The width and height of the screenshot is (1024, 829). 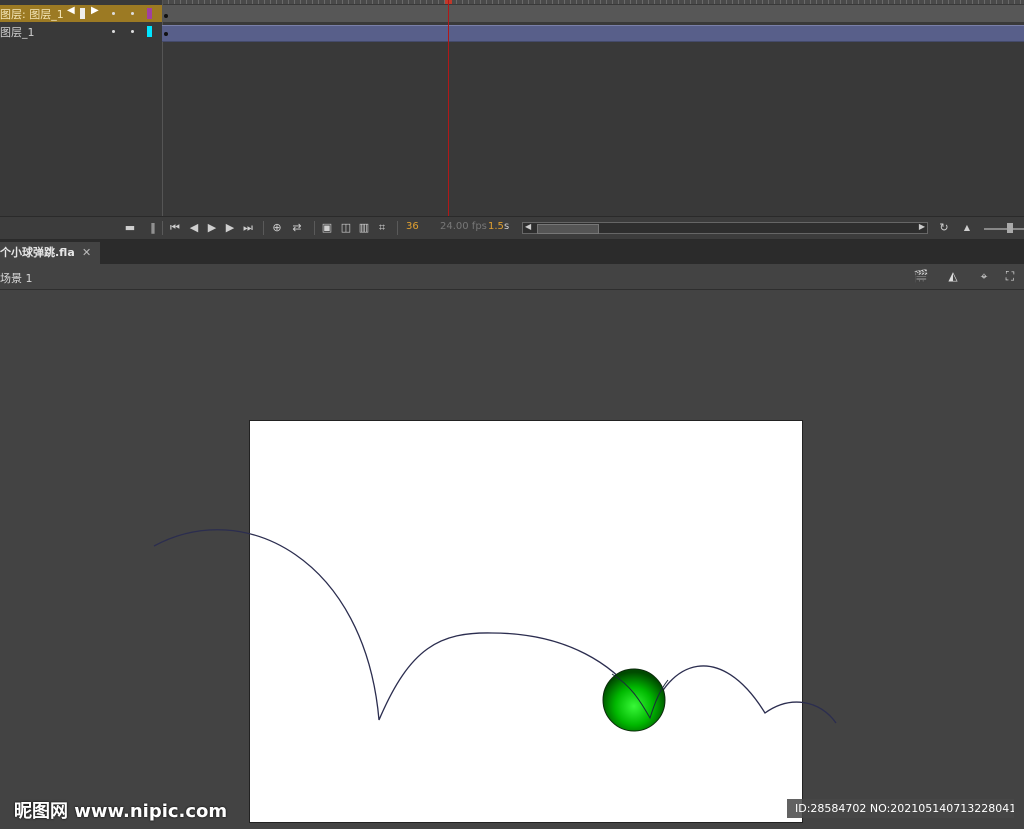 I want to click on scene-breadcrumb: 场景 1, so click(x=16, y=278).